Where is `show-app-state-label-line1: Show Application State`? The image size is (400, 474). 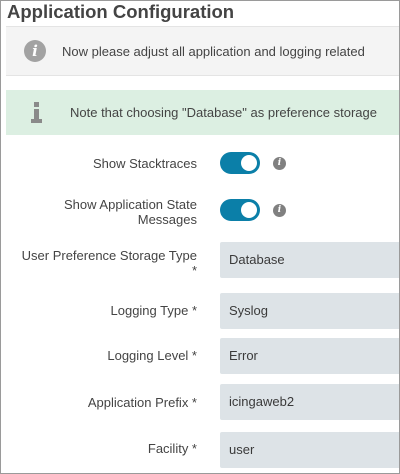 show-app-state-label-line1: Show Application State is located at coordinates (130, 204).